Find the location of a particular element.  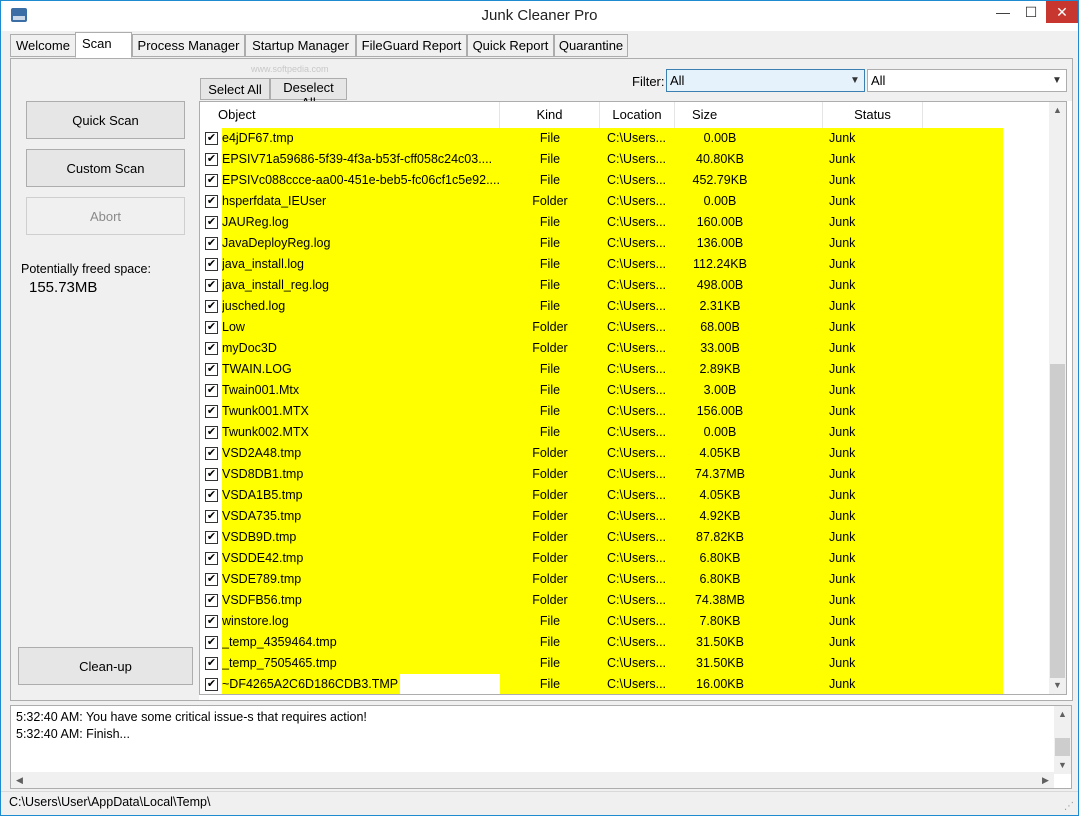

cell-object: java_install_reg.log is located at coordinates (276, 285).